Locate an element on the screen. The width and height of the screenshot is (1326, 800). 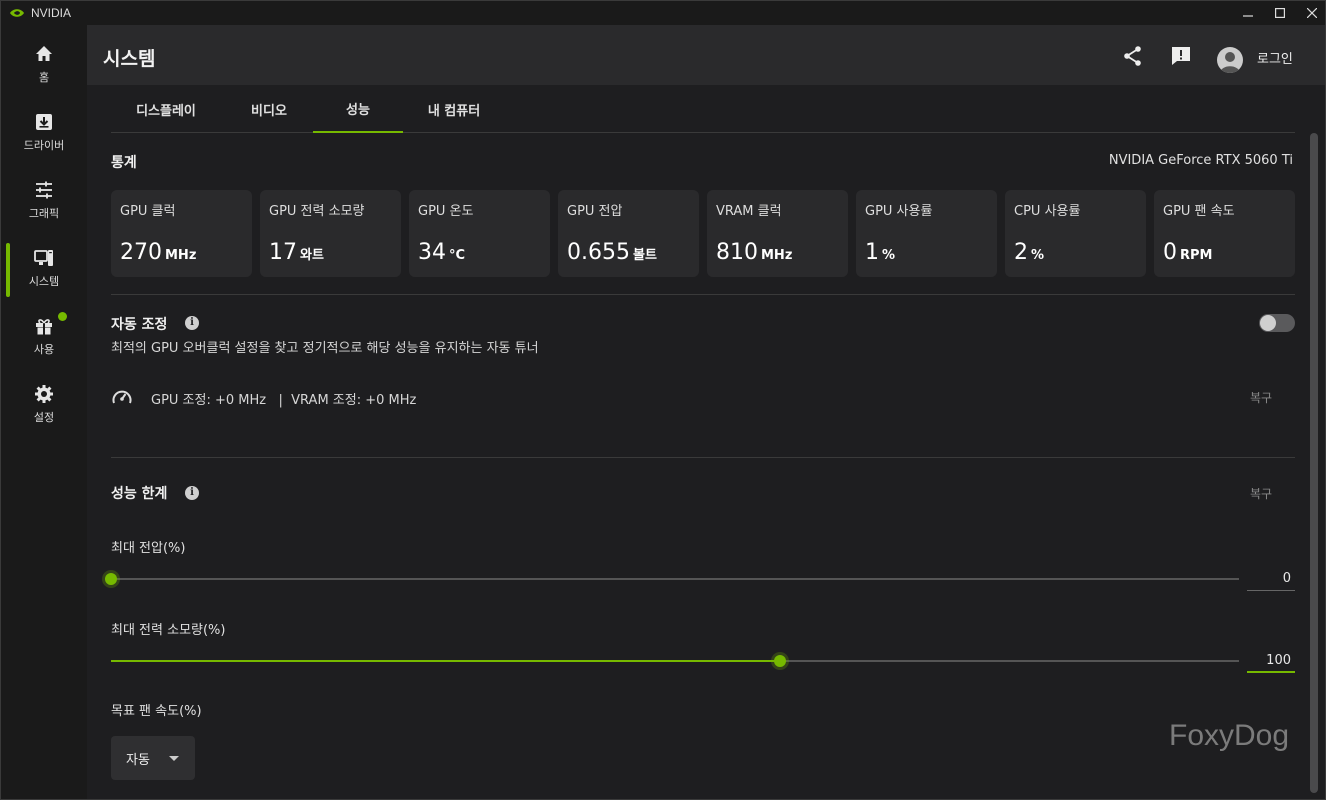
stat-label: GPU 온도 is located at coordinates (446, 211).